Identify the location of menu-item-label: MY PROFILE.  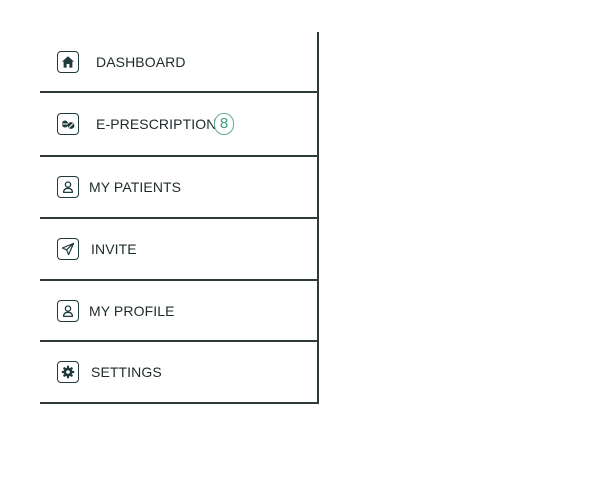
(132, 310).